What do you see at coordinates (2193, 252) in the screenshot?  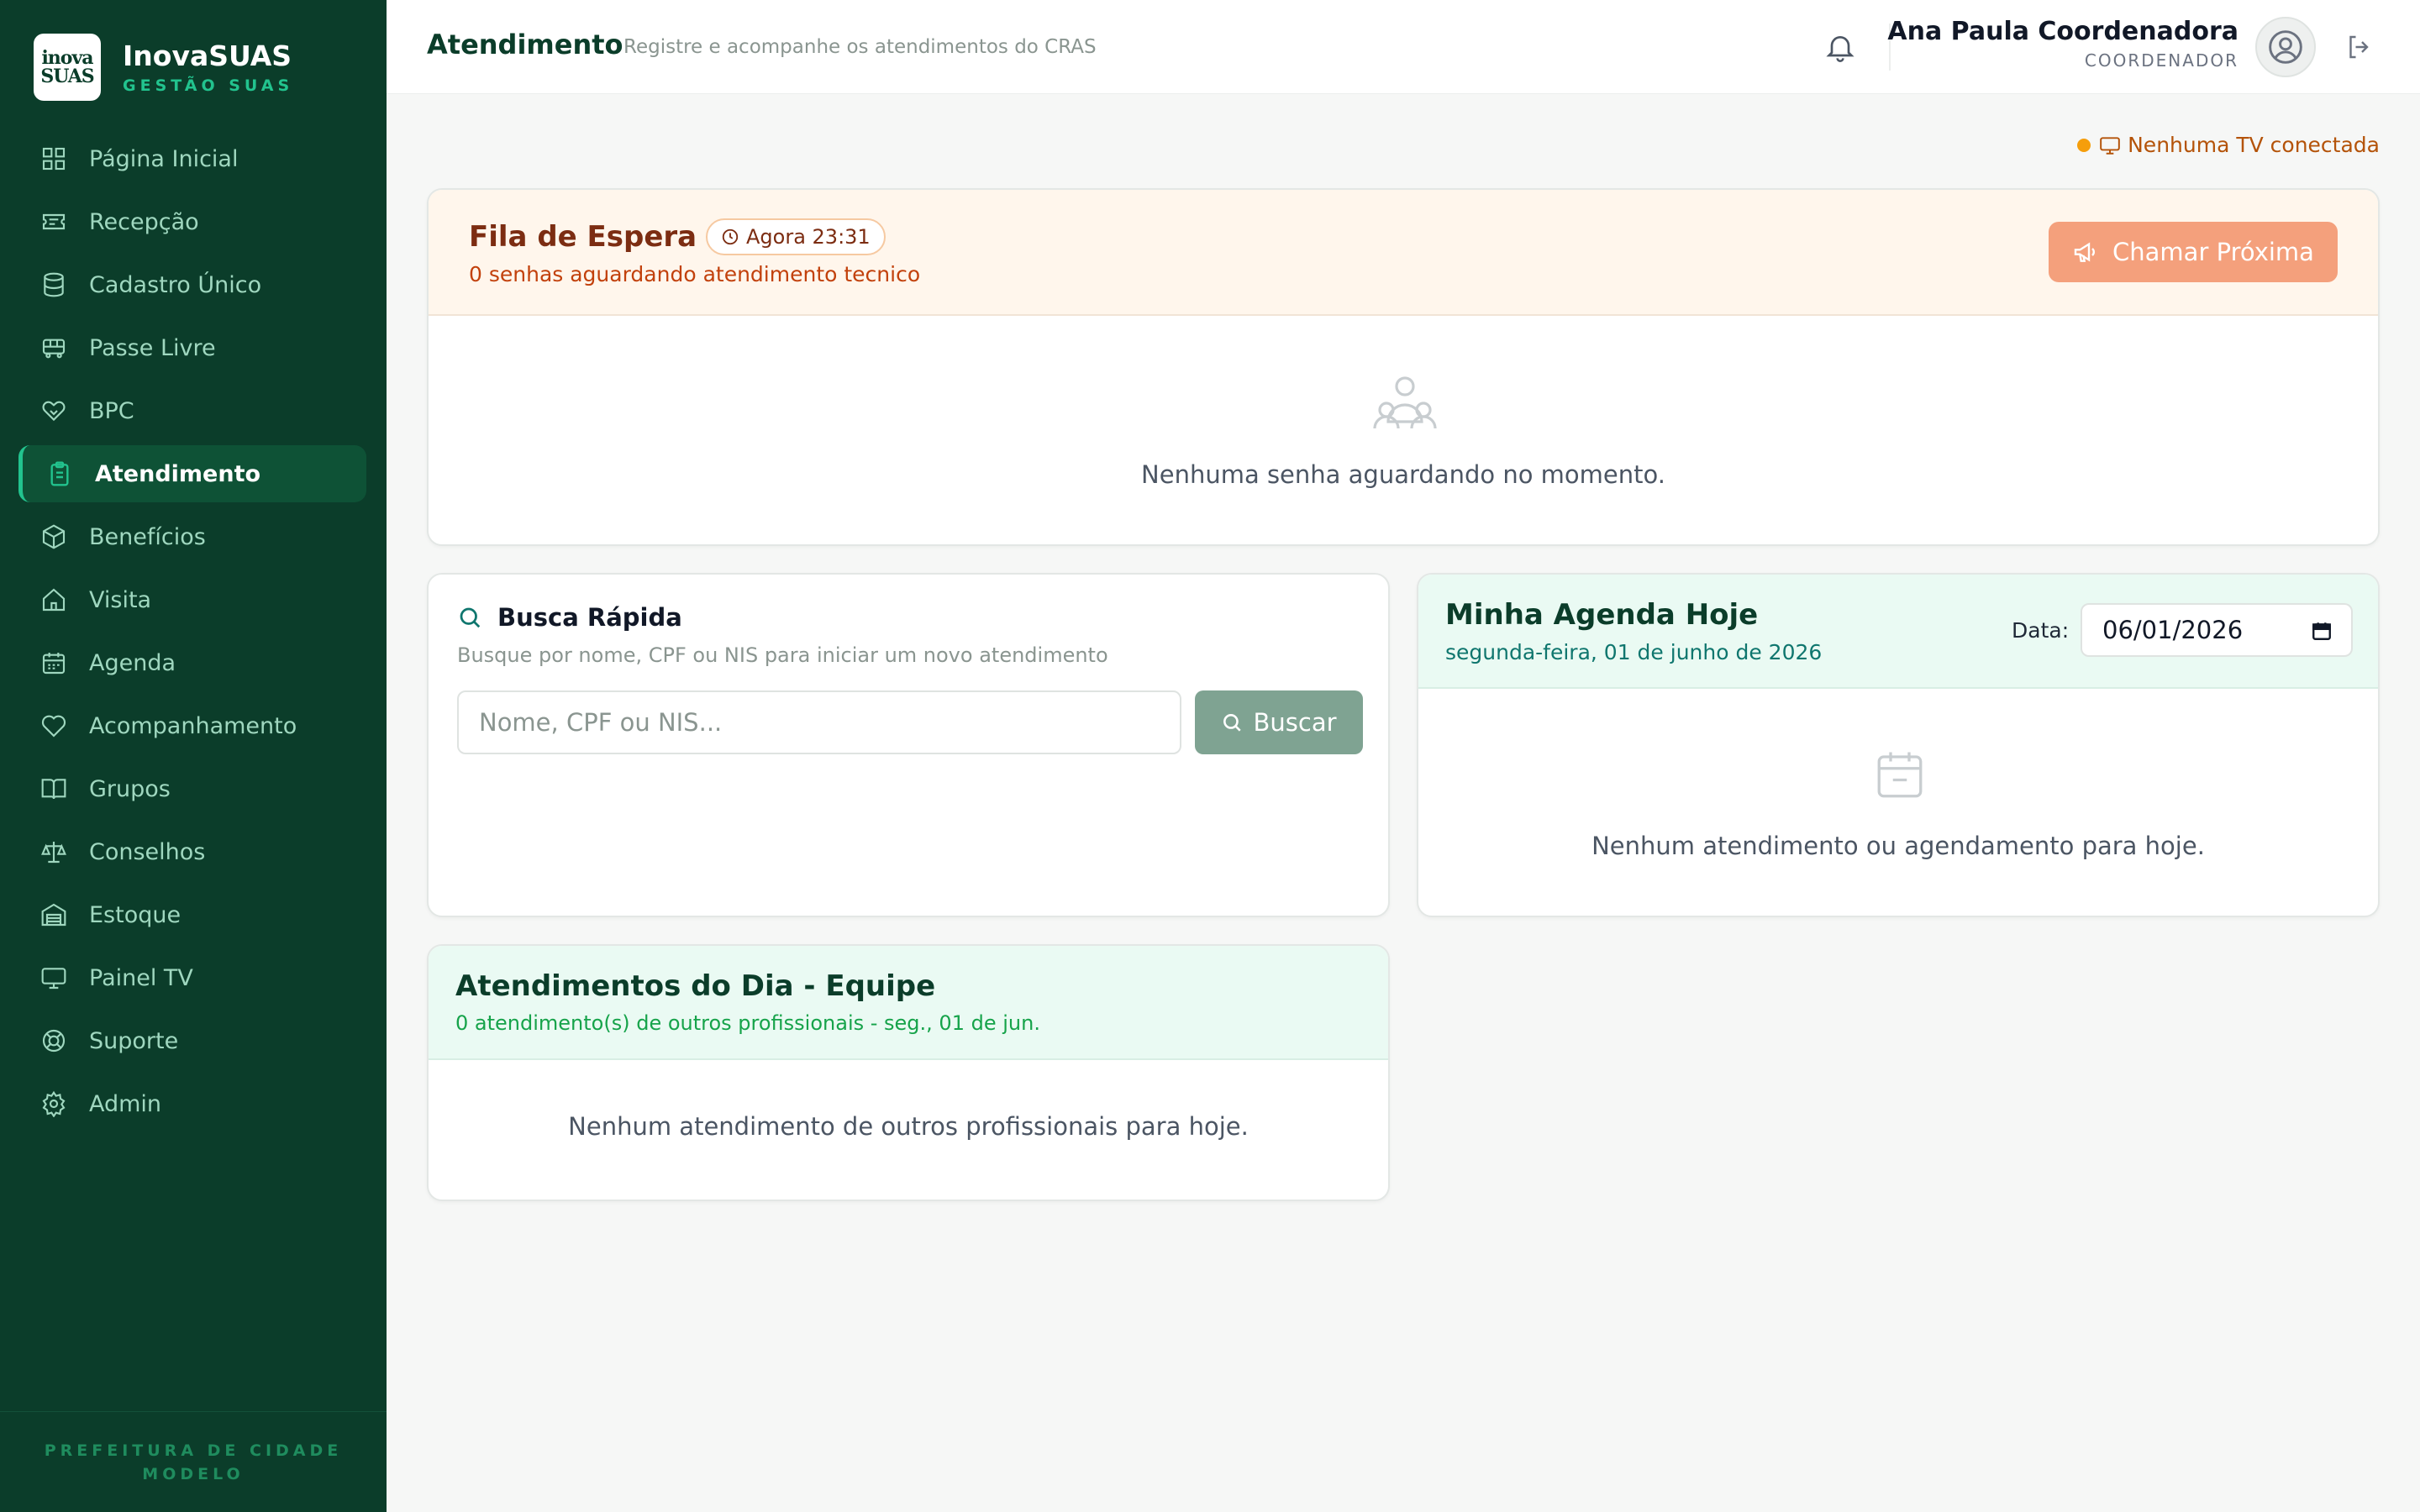 I see `call-next-button: Chamar Próxima` at bounding box center [2193, 252].